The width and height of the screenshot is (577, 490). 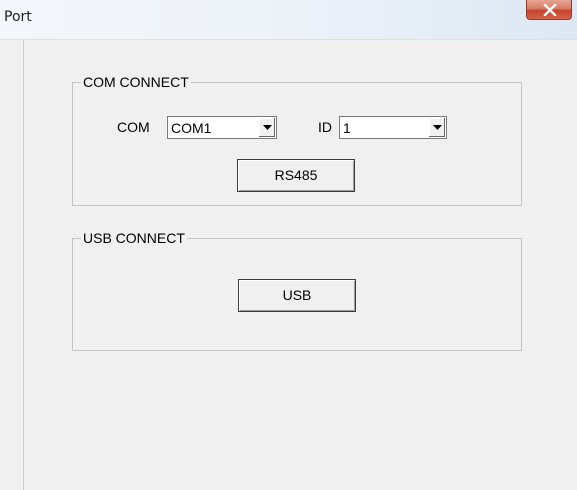 I want to click on com-port-select: COM1, so click(x=222, y=127).